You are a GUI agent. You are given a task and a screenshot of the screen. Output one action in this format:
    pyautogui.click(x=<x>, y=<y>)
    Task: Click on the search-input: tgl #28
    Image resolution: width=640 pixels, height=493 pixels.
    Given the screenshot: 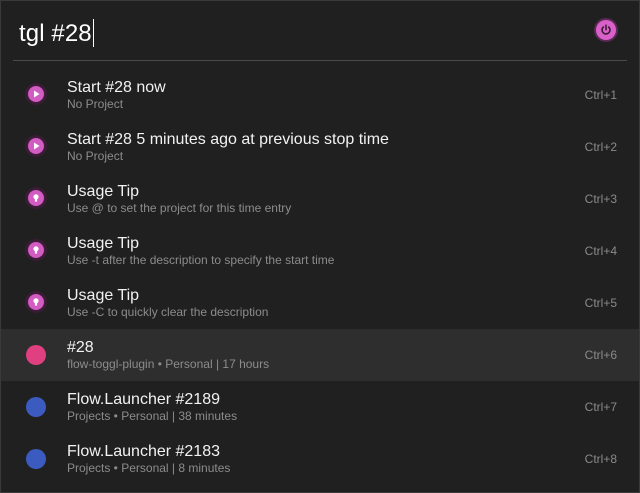 What is the action you would take?
    pyautogui.click(x=56, y=34)
    